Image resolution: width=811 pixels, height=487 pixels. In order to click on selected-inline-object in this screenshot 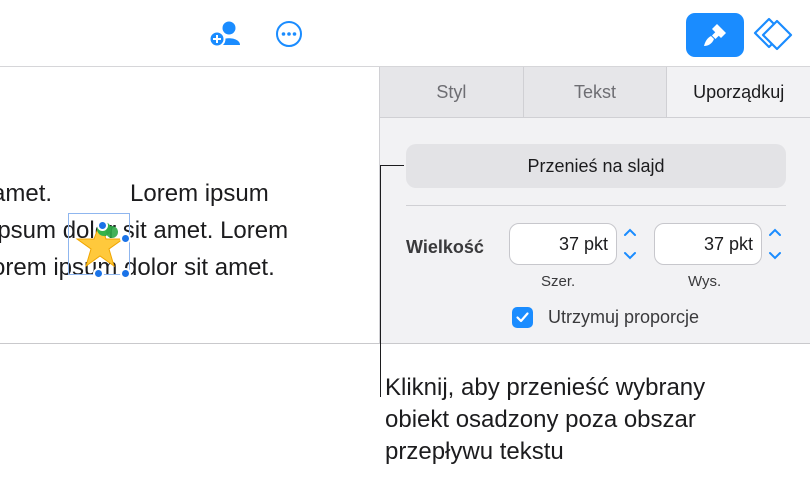, I will do `click(99, 246)`.